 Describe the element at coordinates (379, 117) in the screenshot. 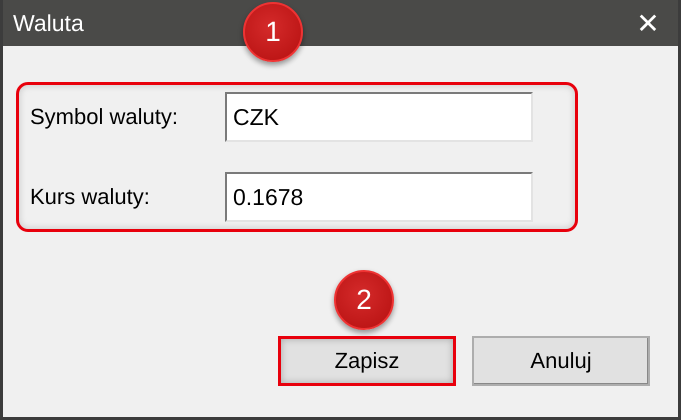

I see `input-field: CZK` at that location.